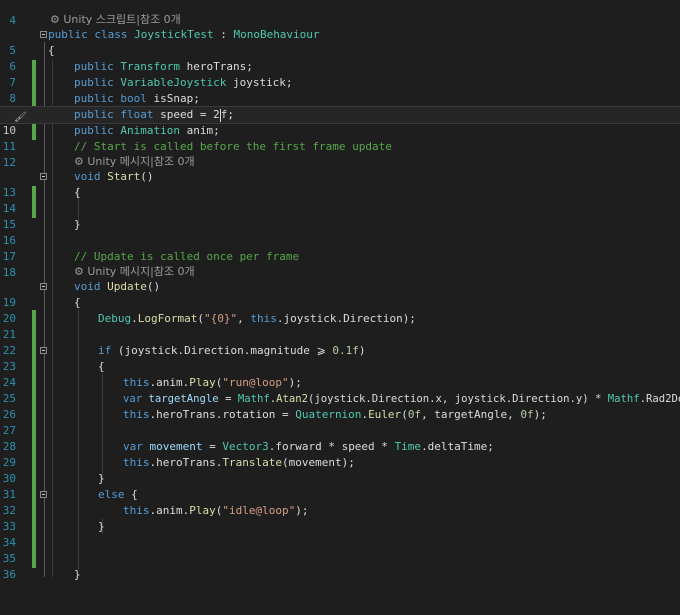  Describe the element at coordinates (340, 438) in the screenshot. I see `code-line: 28` at that location.